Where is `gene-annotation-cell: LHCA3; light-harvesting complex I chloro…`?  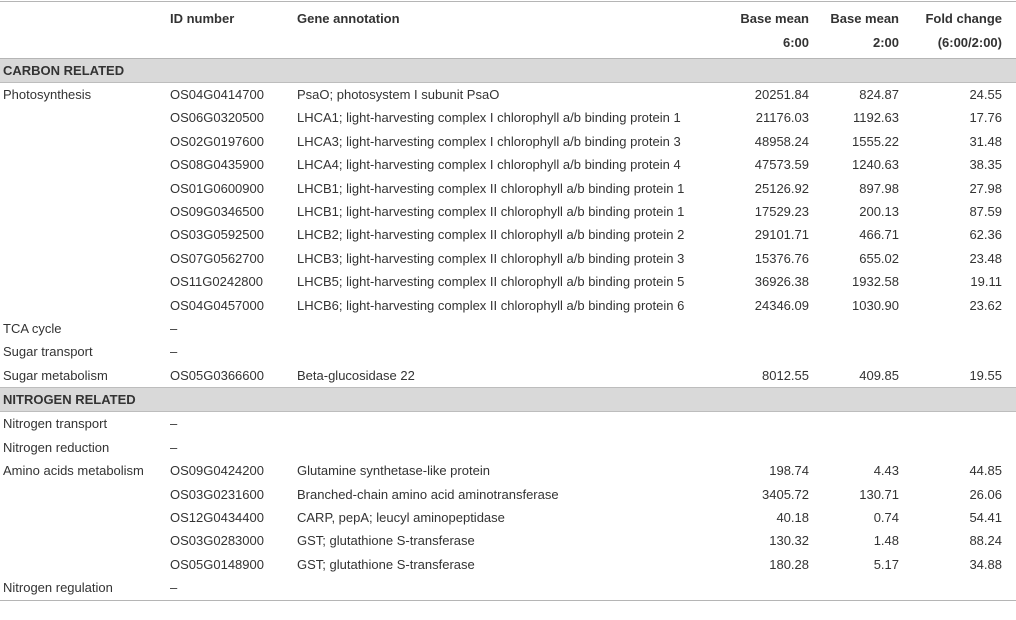 gene-annotation-cell: LHCA3; light-harvesting complex I chloro… is located at coordinates (489, 141).